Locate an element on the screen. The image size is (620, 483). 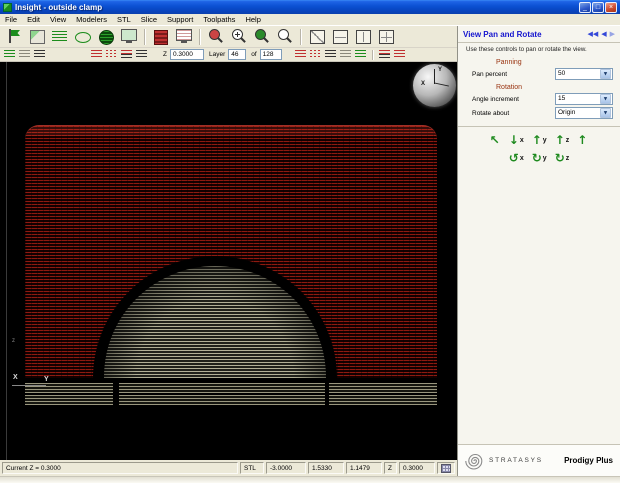
status-grid-segment is located at coordinates (446, 468).